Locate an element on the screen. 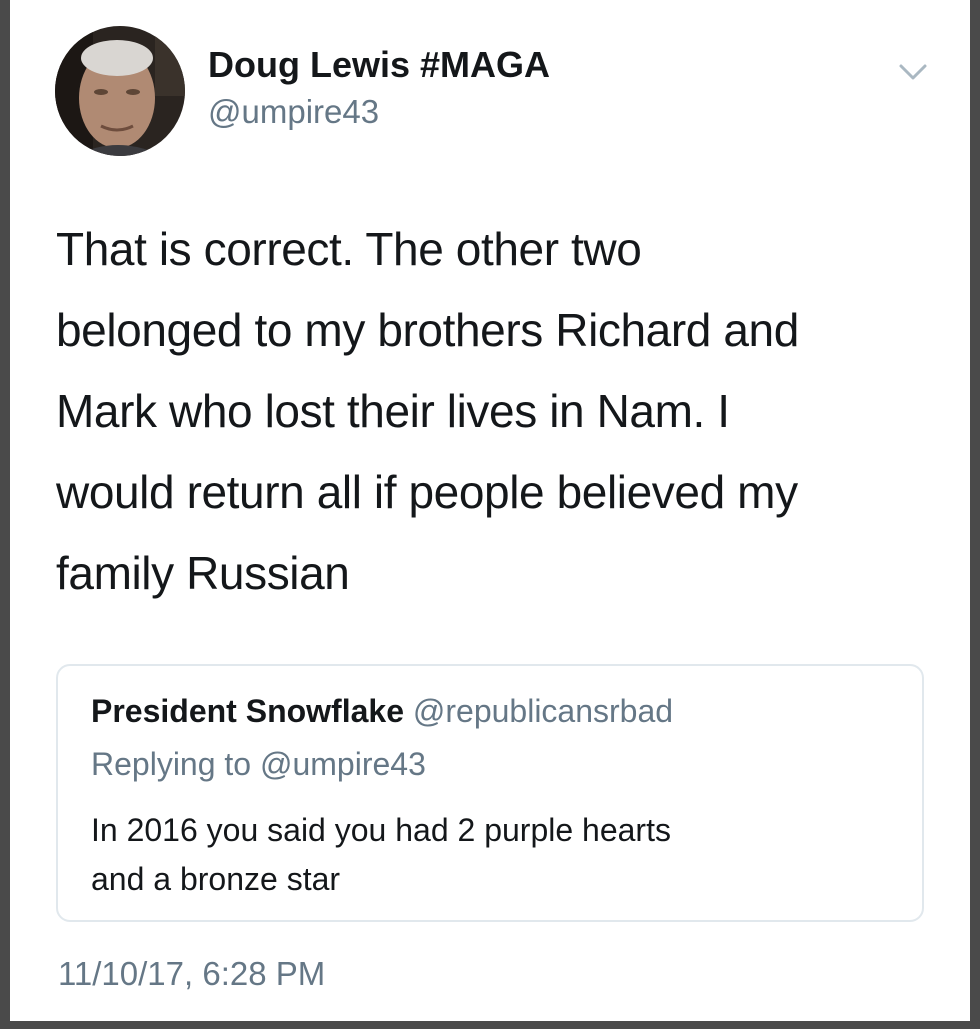  tweet-timestamp: 11/10/17, 6:28 PM is located at coordinates (191, 974).